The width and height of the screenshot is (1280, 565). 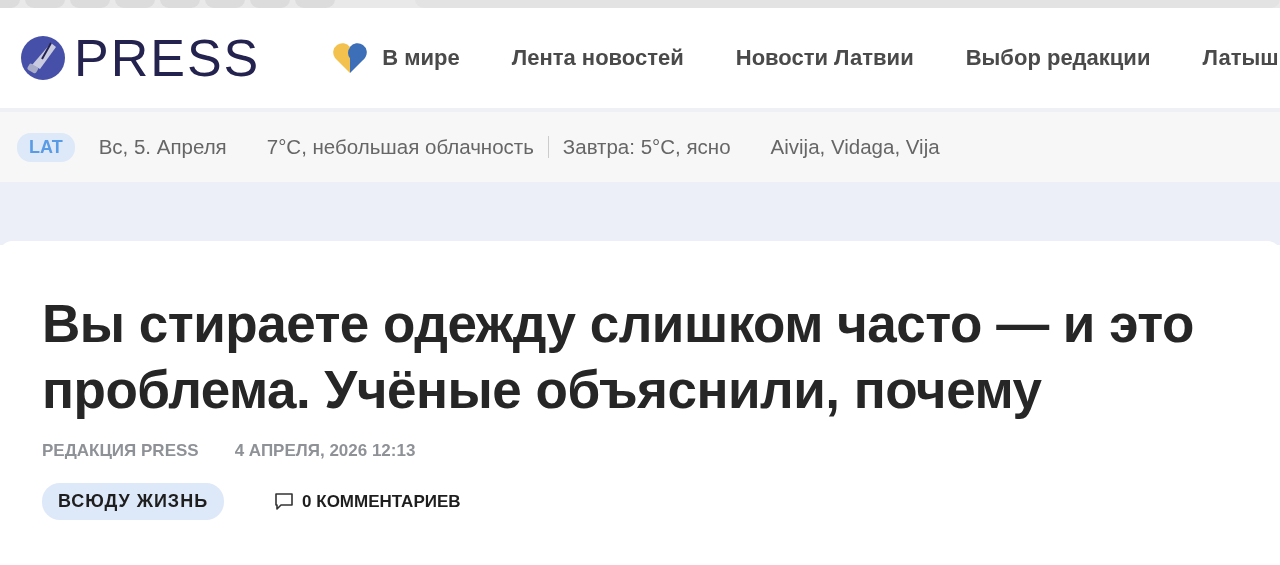 I want to click on nav-link: Новости Латвии, so click(x=824, y=58).